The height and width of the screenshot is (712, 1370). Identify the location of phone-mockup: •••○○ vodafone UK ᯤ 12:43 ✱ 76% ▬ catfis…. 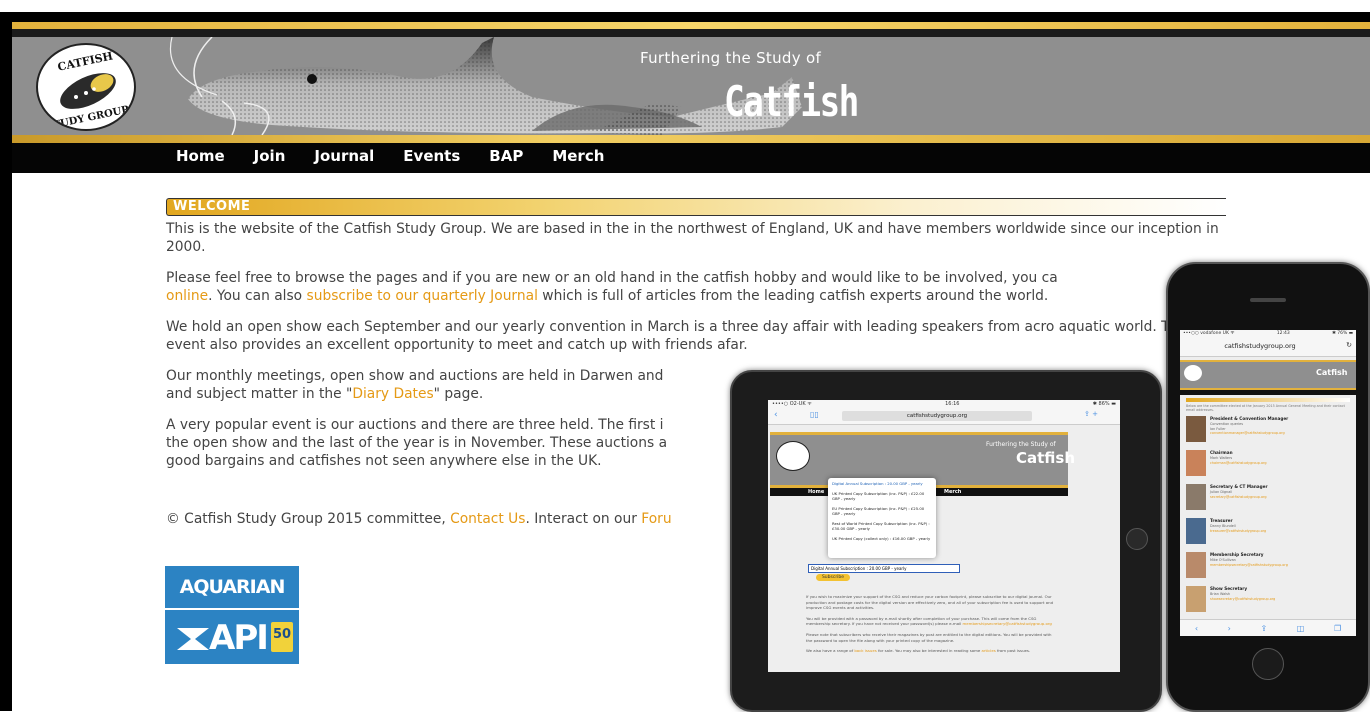
(1268, 487).